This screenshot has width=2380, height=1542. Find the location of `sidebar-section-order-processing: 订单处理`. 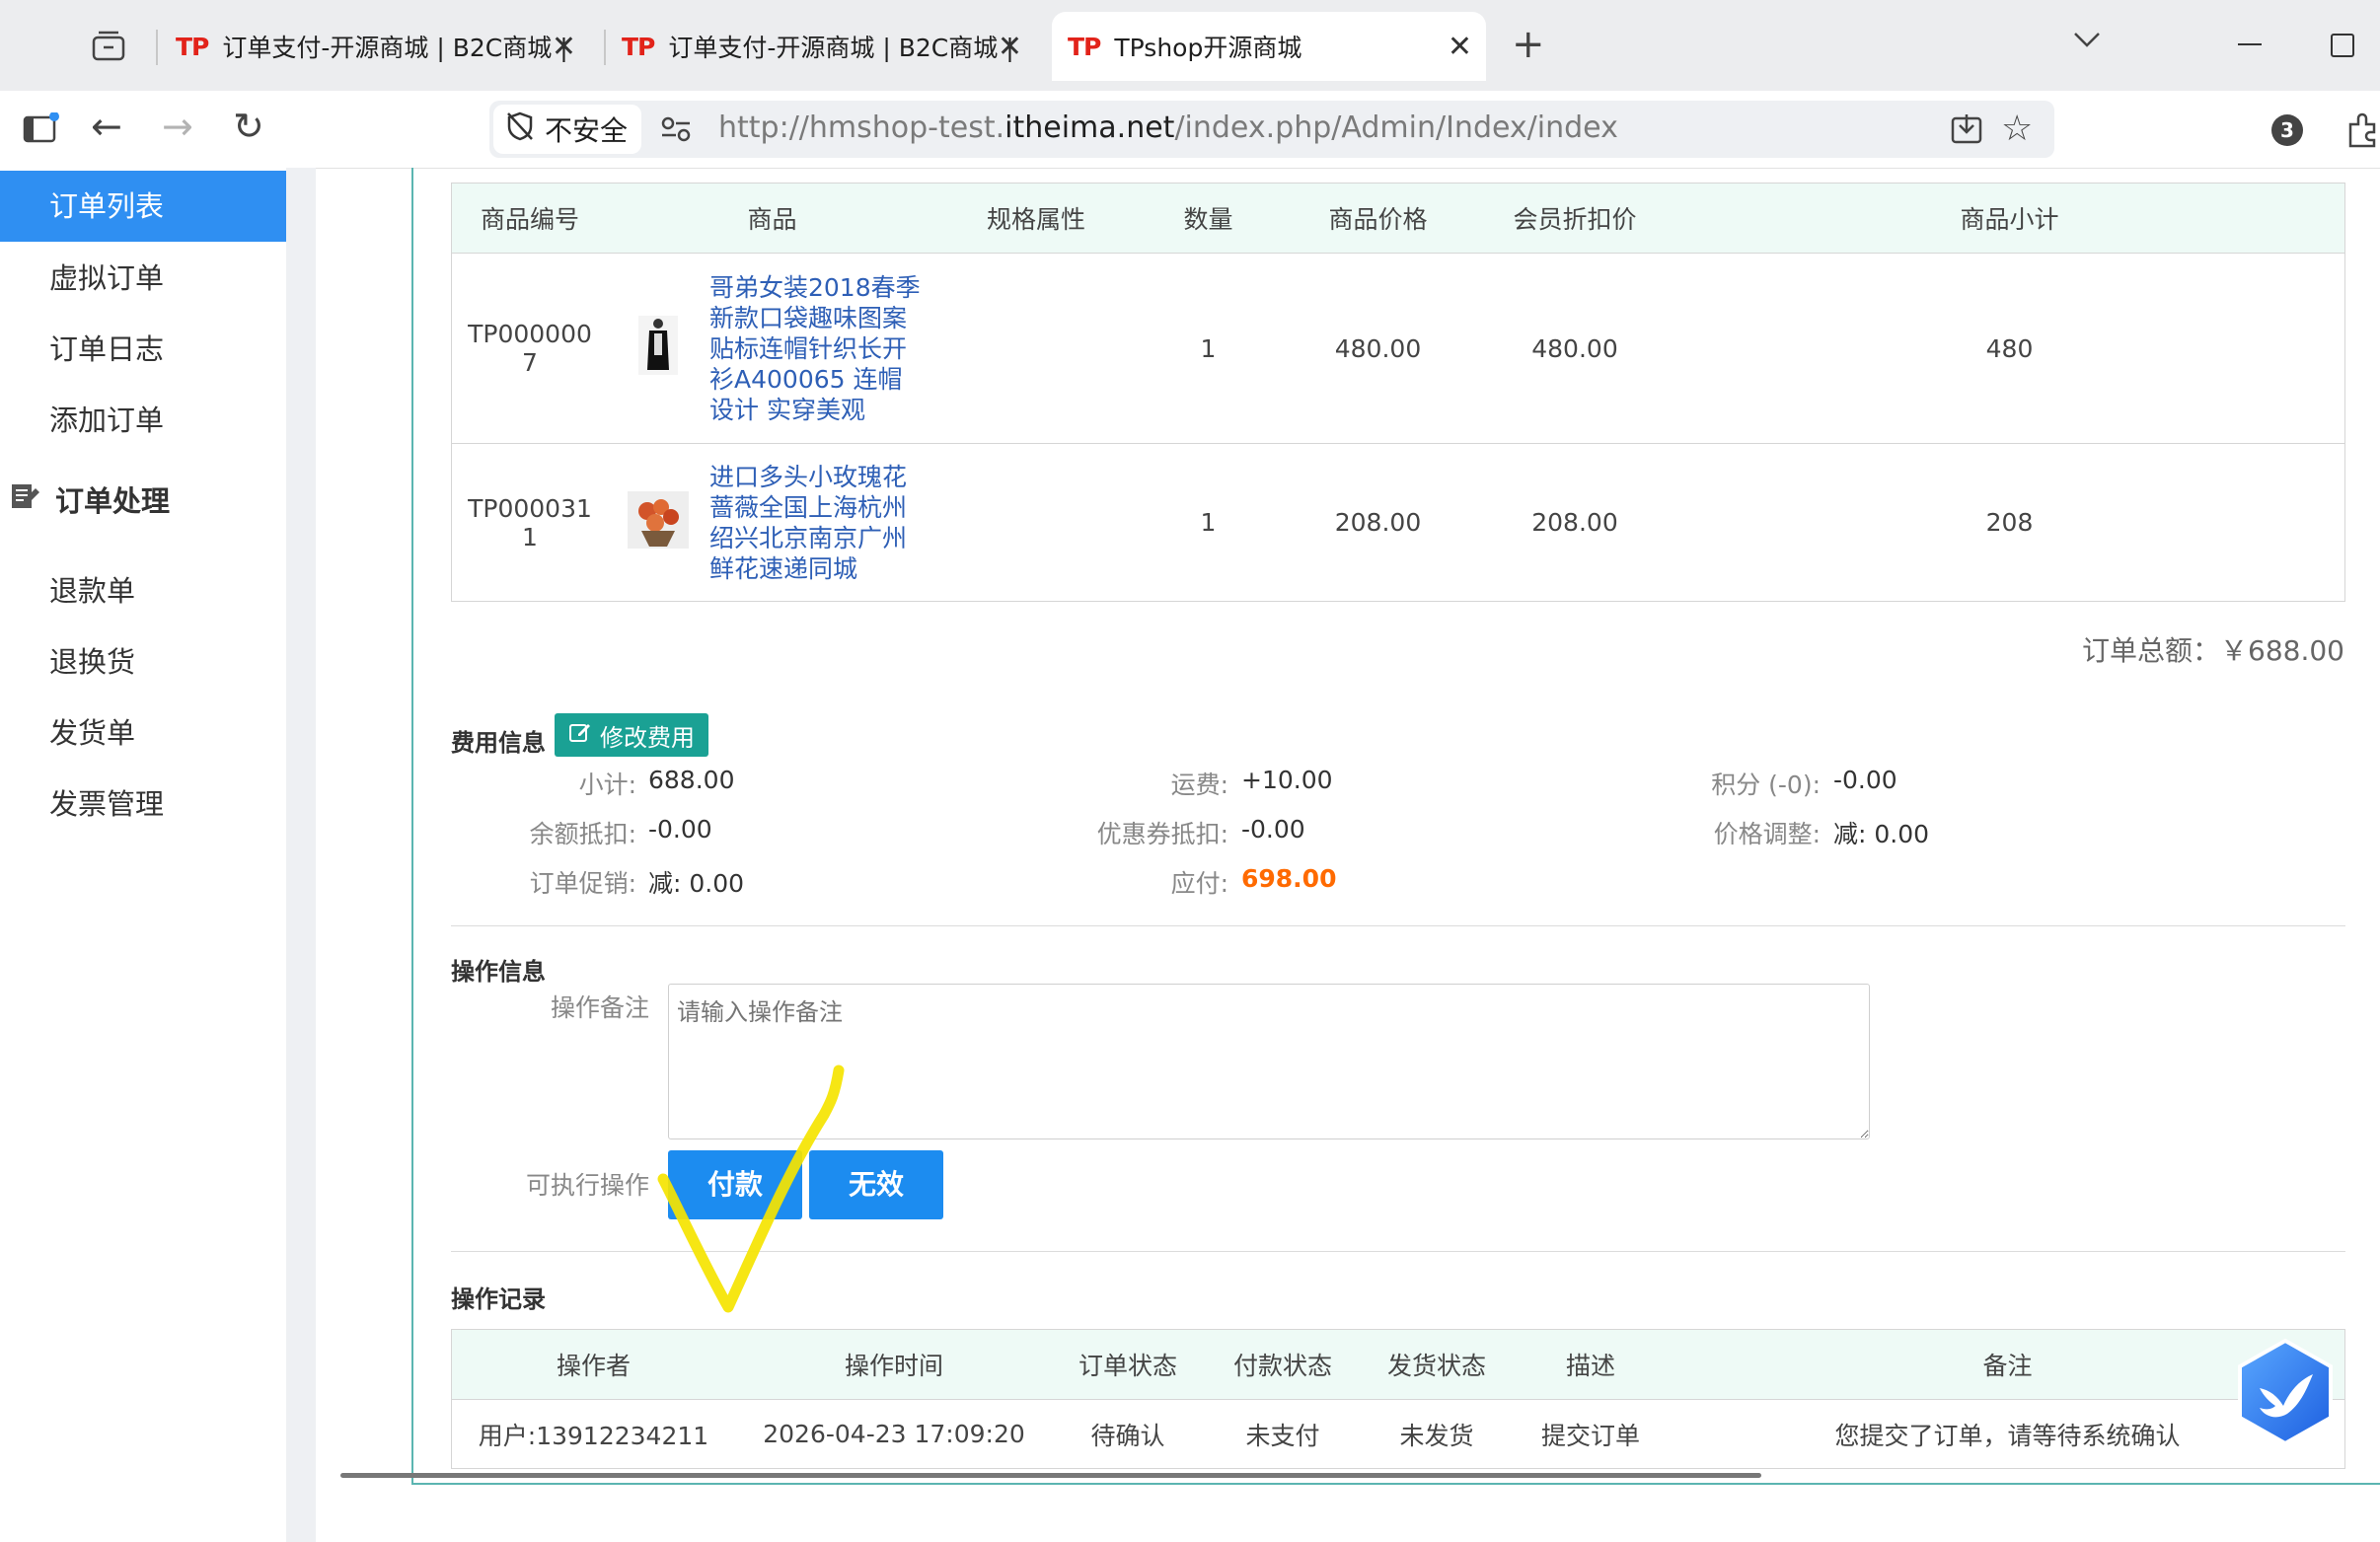

sidebar-section-order-processing: 订单处理 is located at coordinates (90, 499).